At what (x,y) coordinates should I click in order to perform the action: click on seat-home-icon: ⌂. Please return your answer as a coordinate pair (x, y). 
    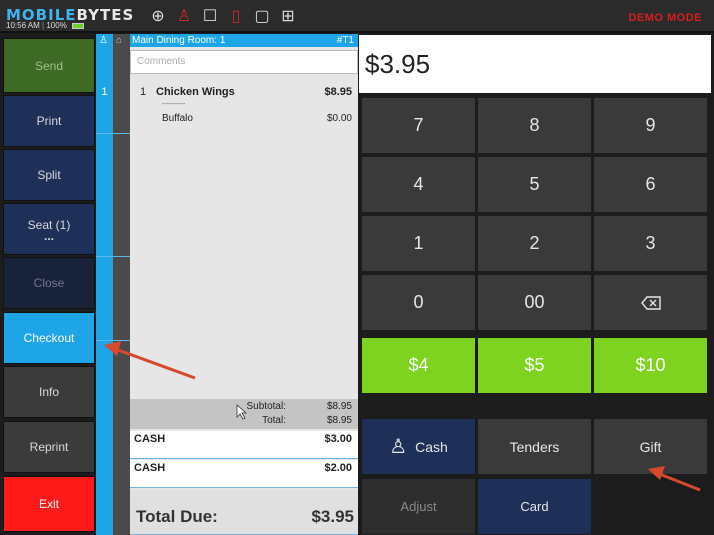
    Looking at the image, I should click on (119, 40).